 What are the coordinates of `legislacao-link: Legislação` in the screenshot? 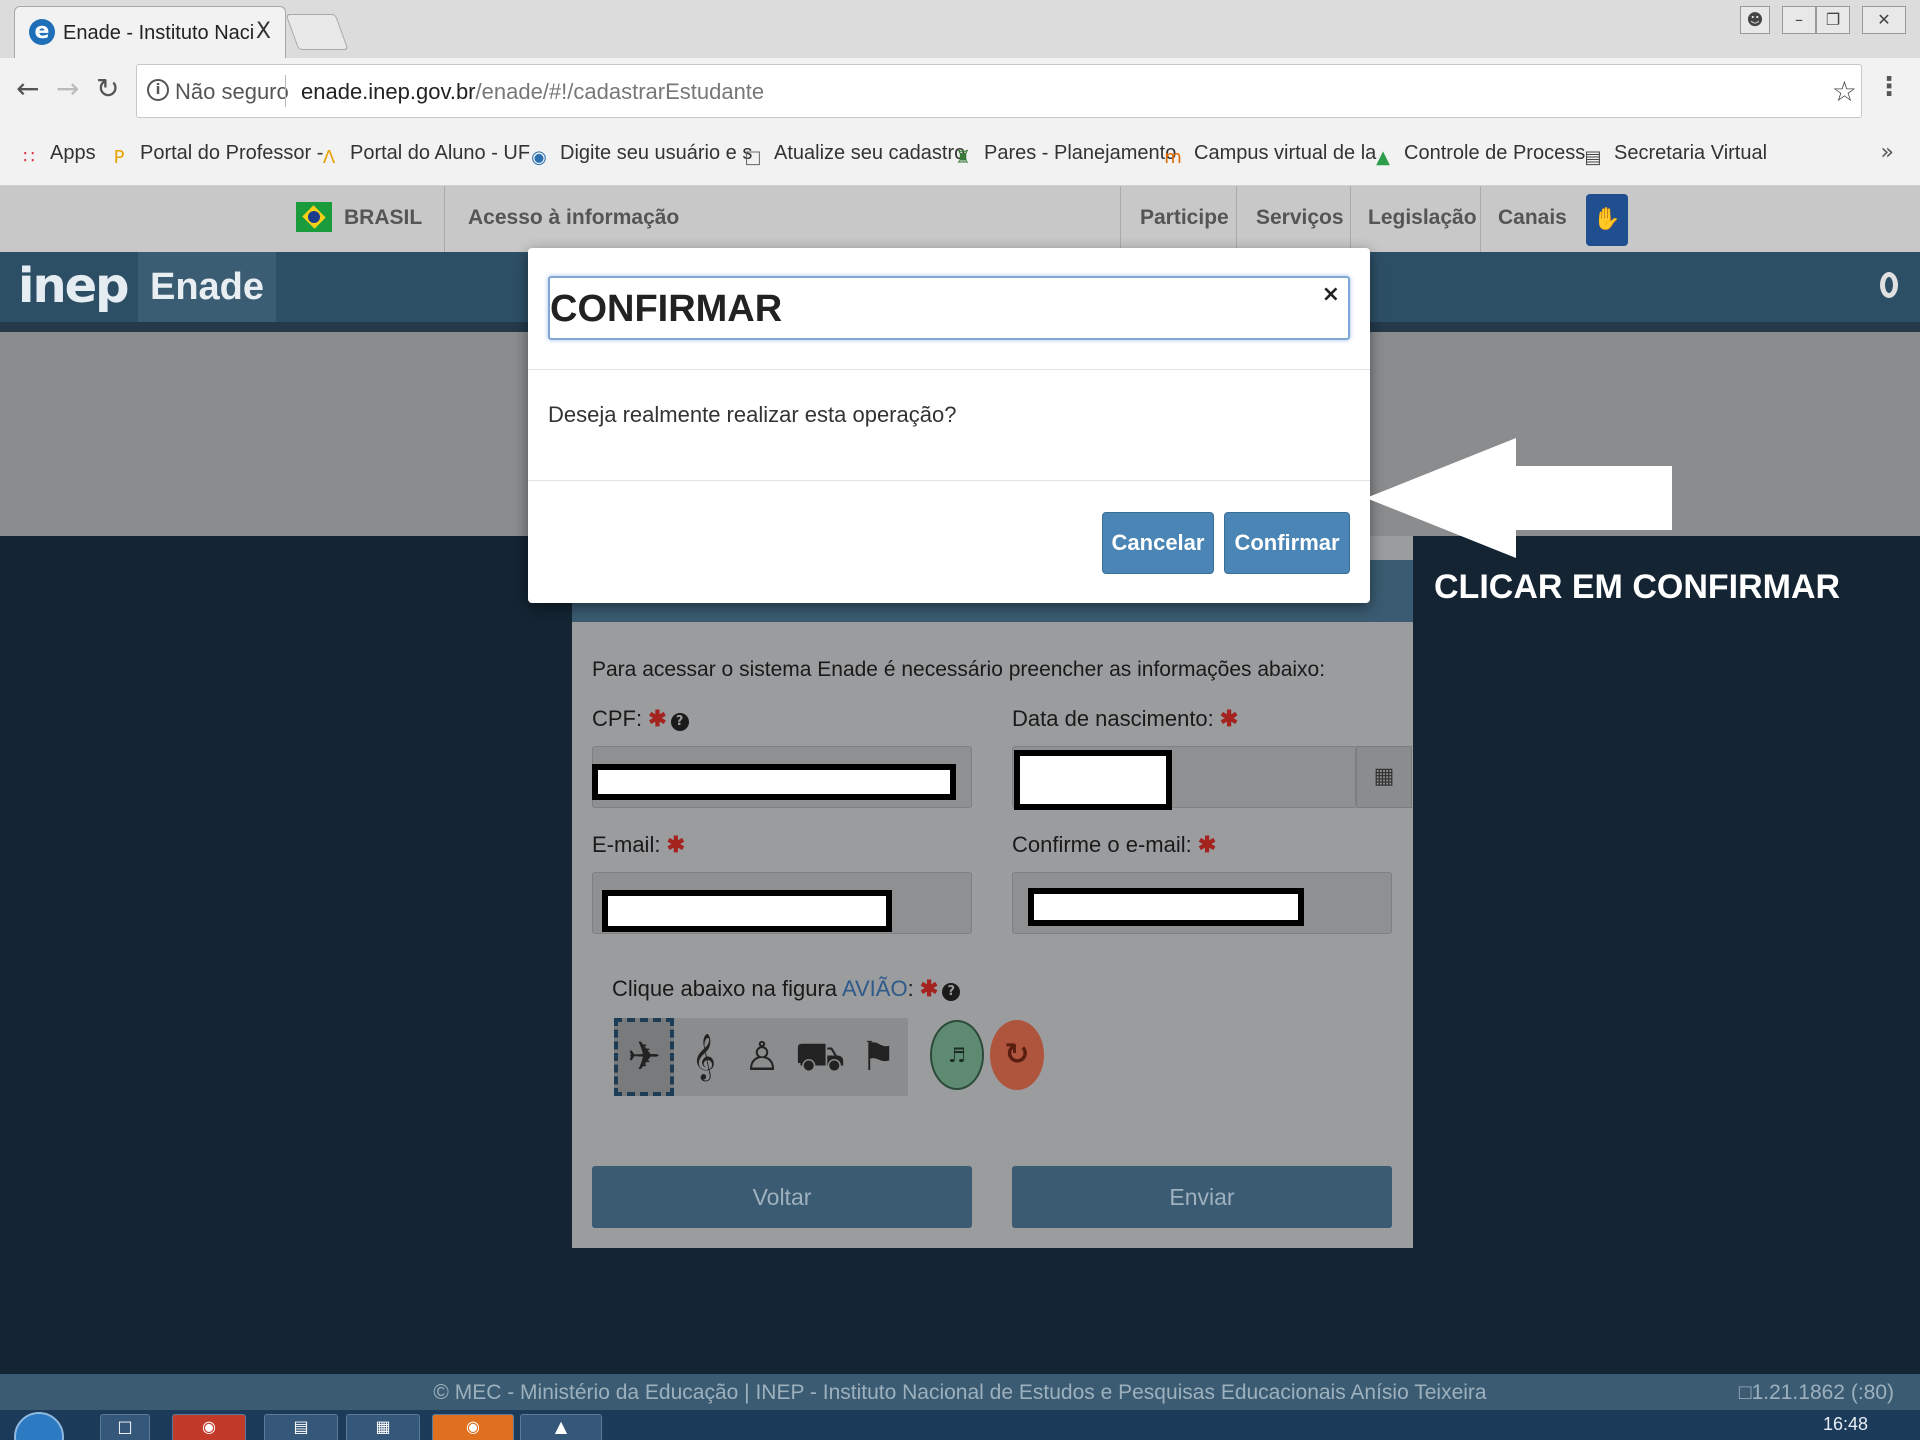 It's located at (1422, 218).